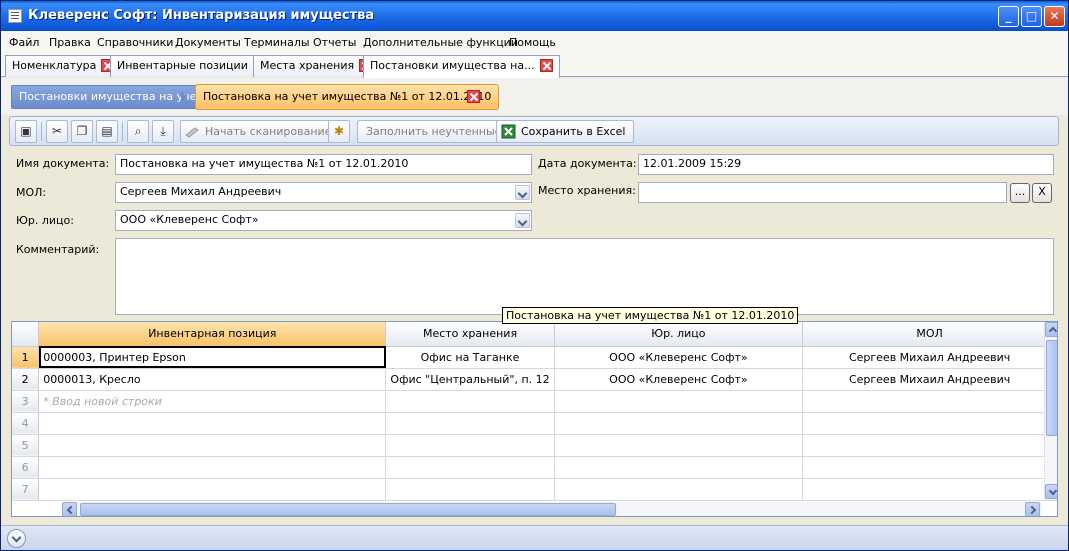 This screenshot has height=551, width=1069. What do you see at coordinates (201, 15) in the screenshot?
I see `window-title: Клеверенс Софт: Инвентаризация имущества` at bounding box center [201, 15].